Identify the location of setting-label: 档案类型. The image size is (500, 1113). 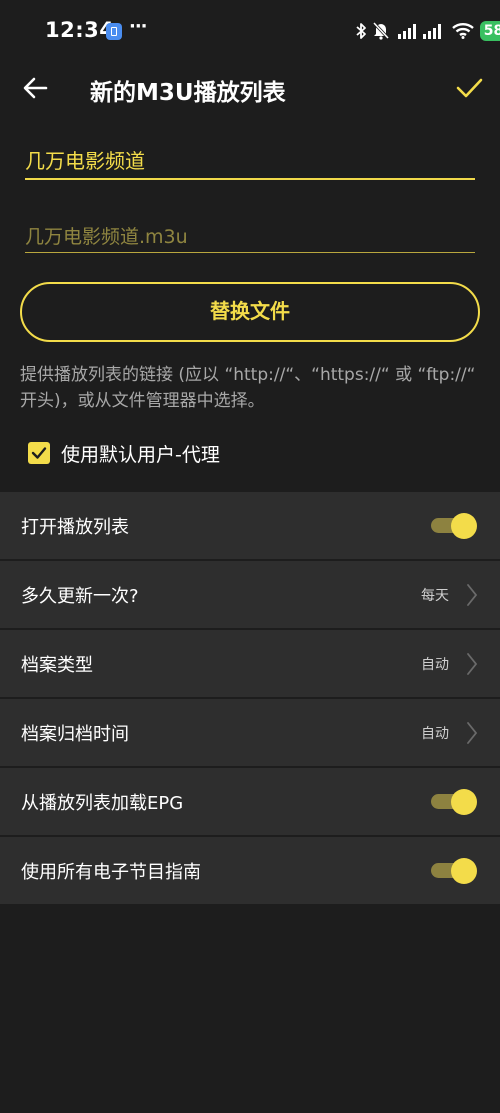
(57, 665).